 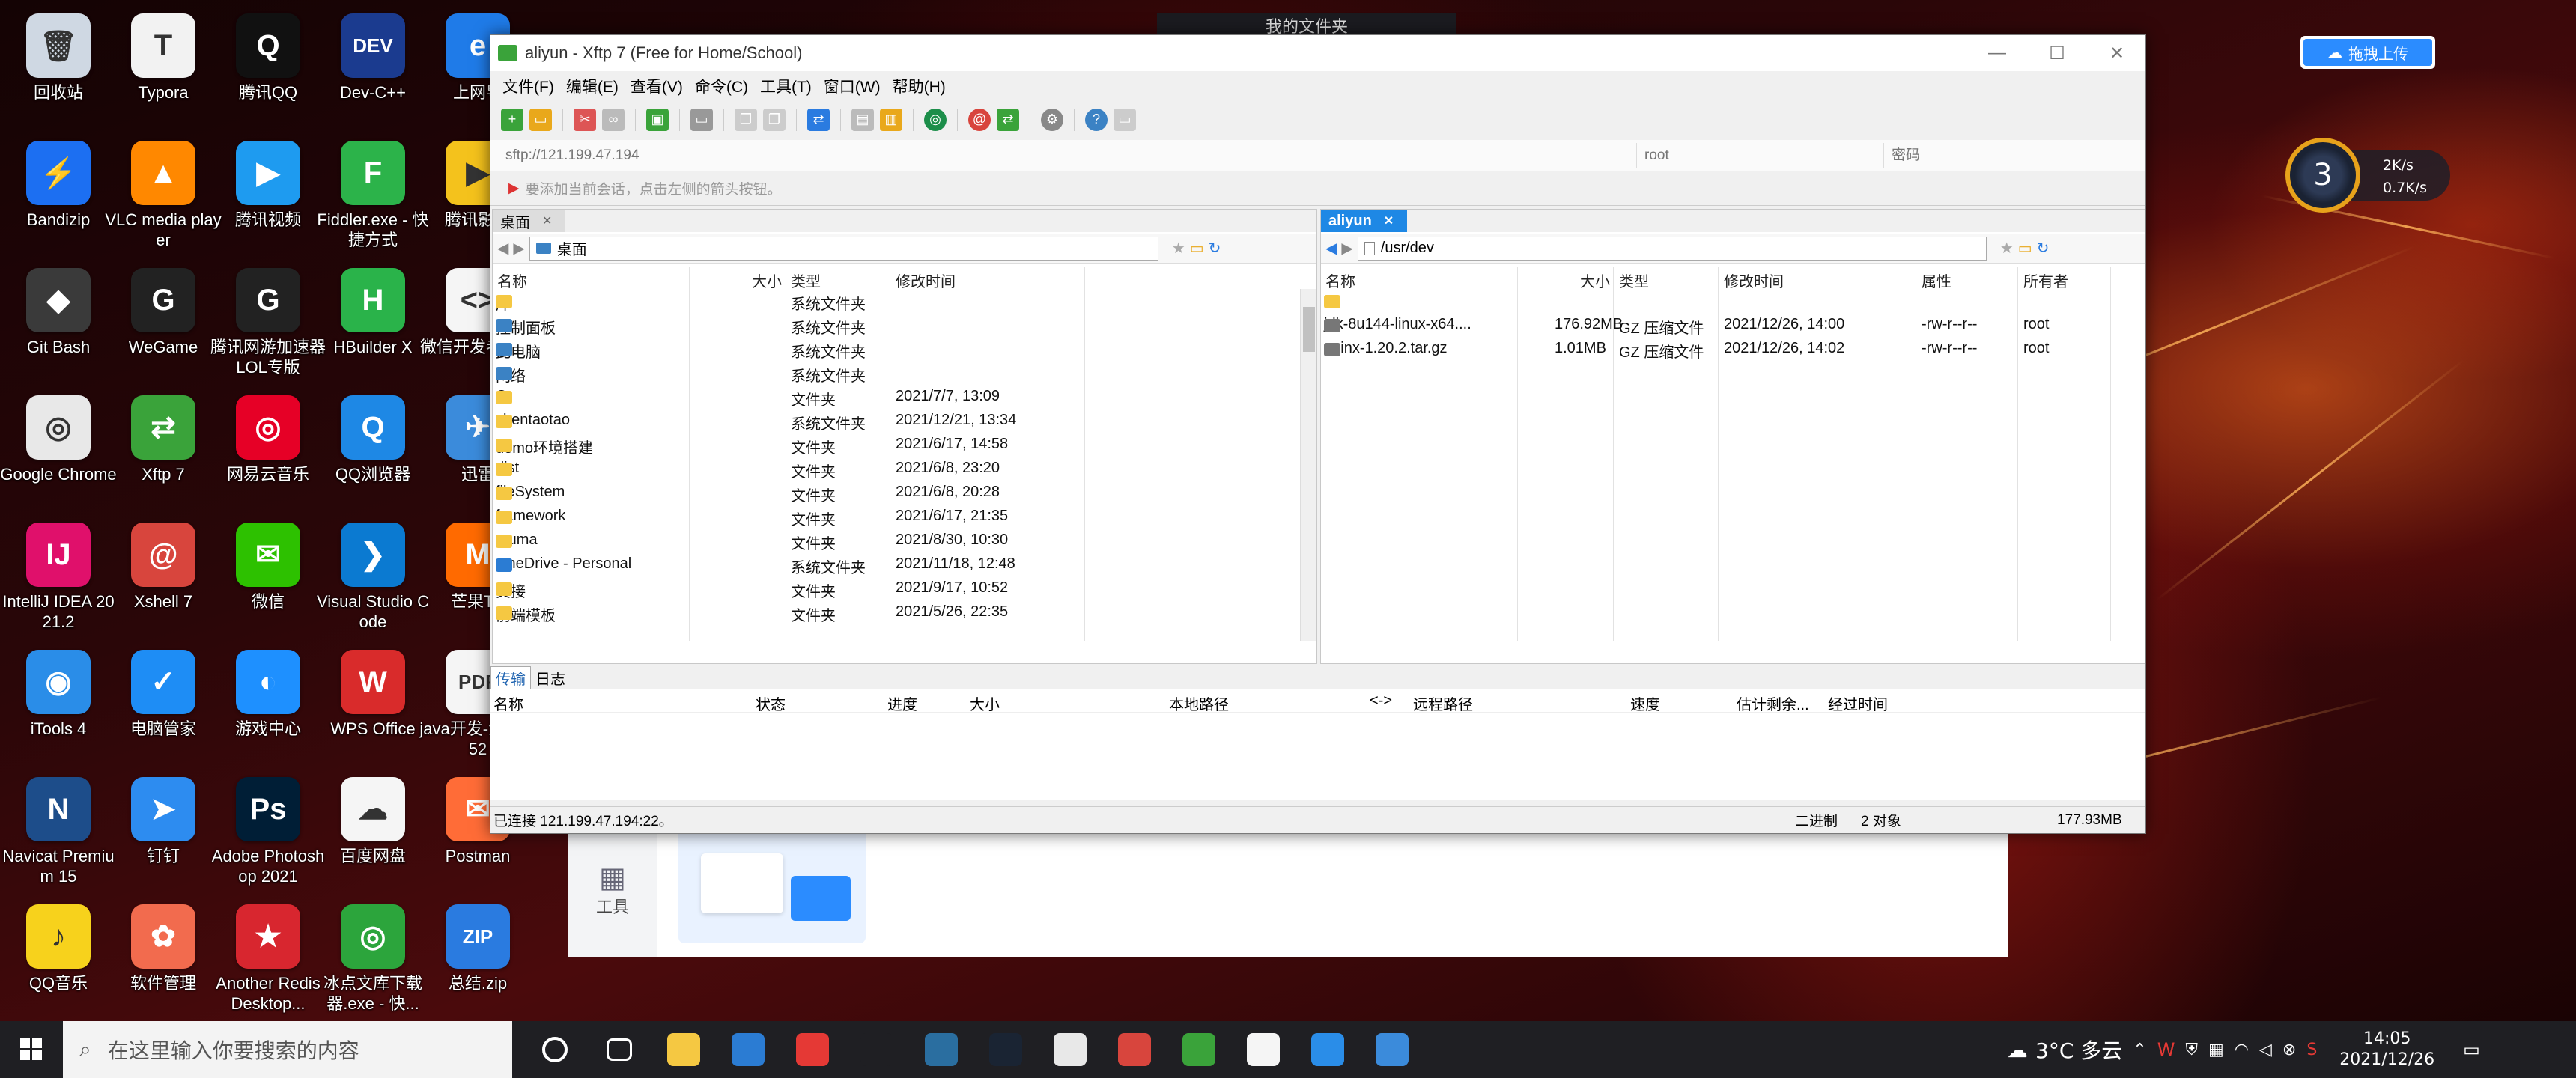 I want to click on taskbar-red-app, so click(x=812, y=1049).